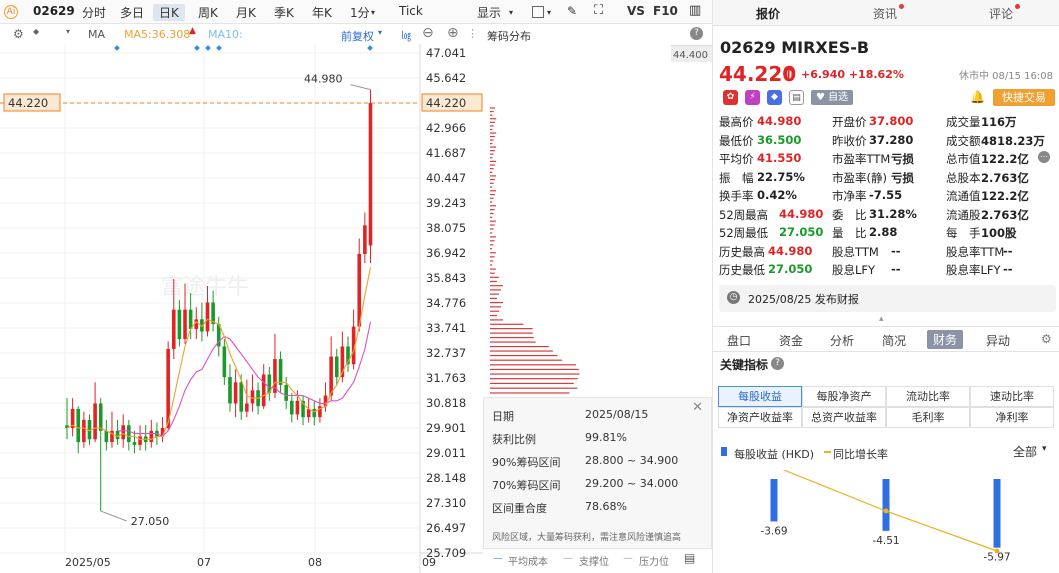 This screenshot has width=1059, height=573. Describe the element at coordinates (68, 31) in the screenshot. I see `ma-dropdown-icon: ▾` at that location.